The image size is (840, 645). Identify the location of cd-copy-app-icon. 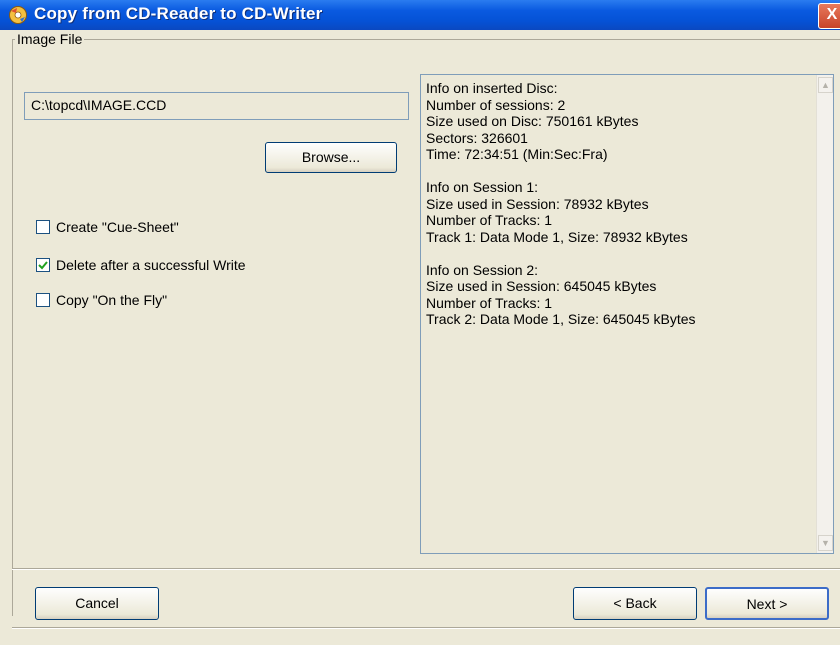
(18, 15).